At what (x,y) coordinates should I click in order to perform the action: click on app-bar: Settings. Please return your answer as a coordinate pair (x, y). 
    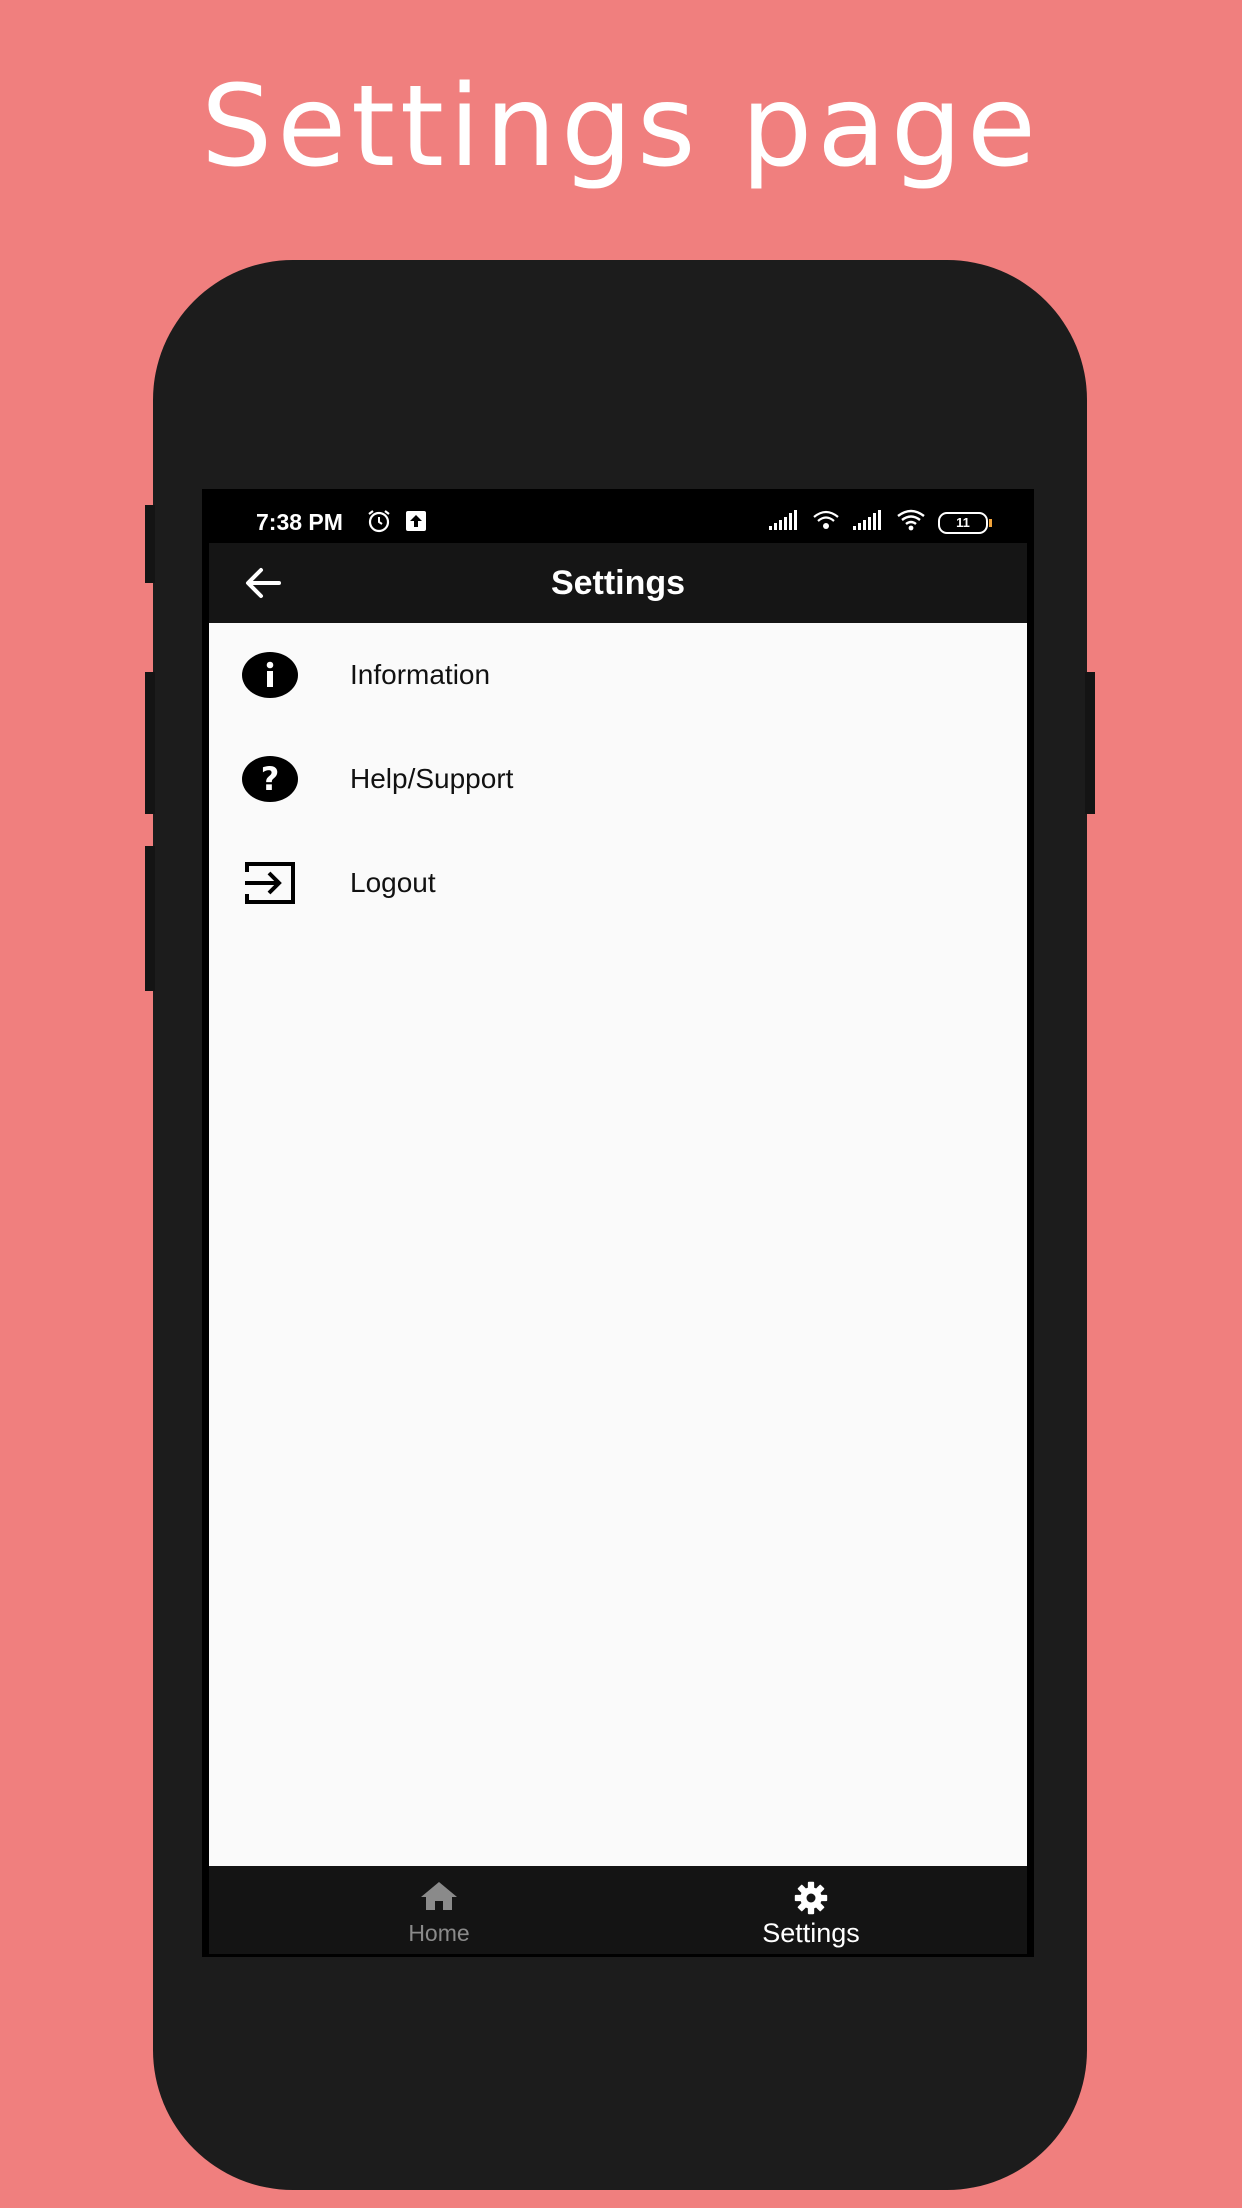
    Looking at the image, I should click on (618, 583).